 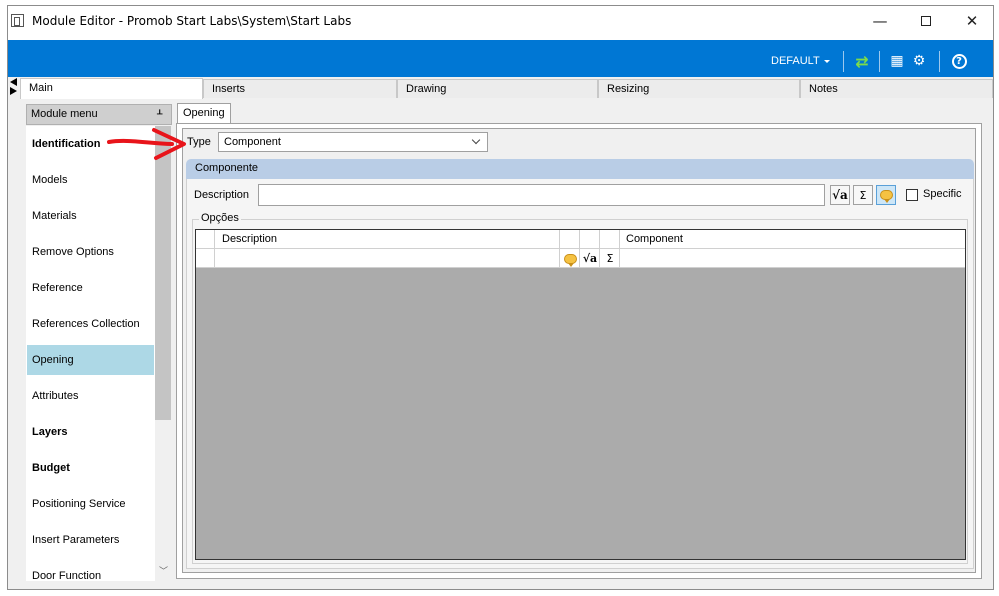 I want to click on menu-item-insert-parameters: Insert Parameters, so click(x=90, y=540).